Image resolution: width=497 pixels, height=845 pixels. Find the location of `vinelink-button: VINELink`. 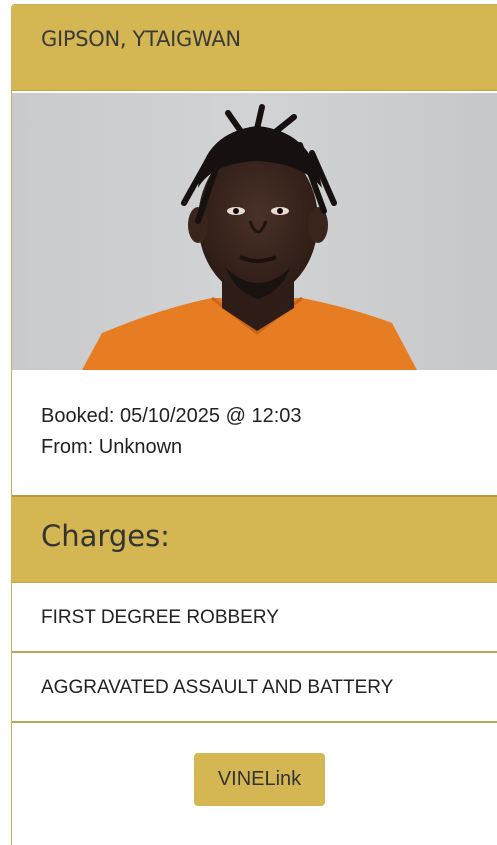

vinelink-button: VINELink is located at coordinates (259, 779).